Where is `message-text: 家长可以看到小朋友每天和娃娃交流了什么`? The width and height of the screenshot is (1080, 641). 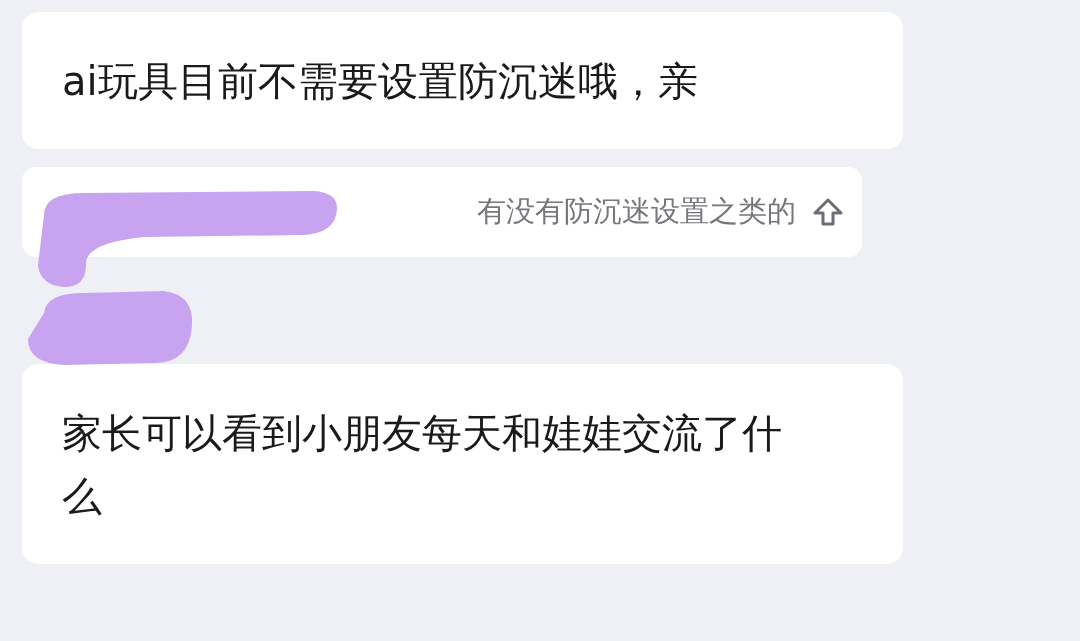
message-text: 家长可以看到小朋友每天和娃娃交流了什么 is located at coordinates (422, 465).